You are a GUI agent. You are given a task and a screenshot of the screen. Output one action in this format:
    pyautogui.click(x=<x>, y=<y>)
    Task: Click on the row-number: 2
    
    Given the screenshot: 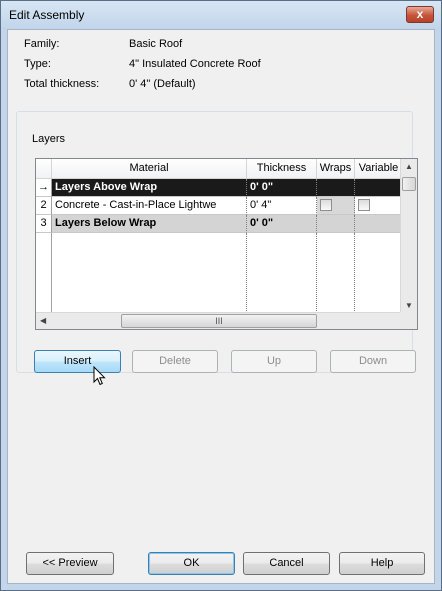 What is the action you would take?
    pyautogui.click(x=44, y=206)
    